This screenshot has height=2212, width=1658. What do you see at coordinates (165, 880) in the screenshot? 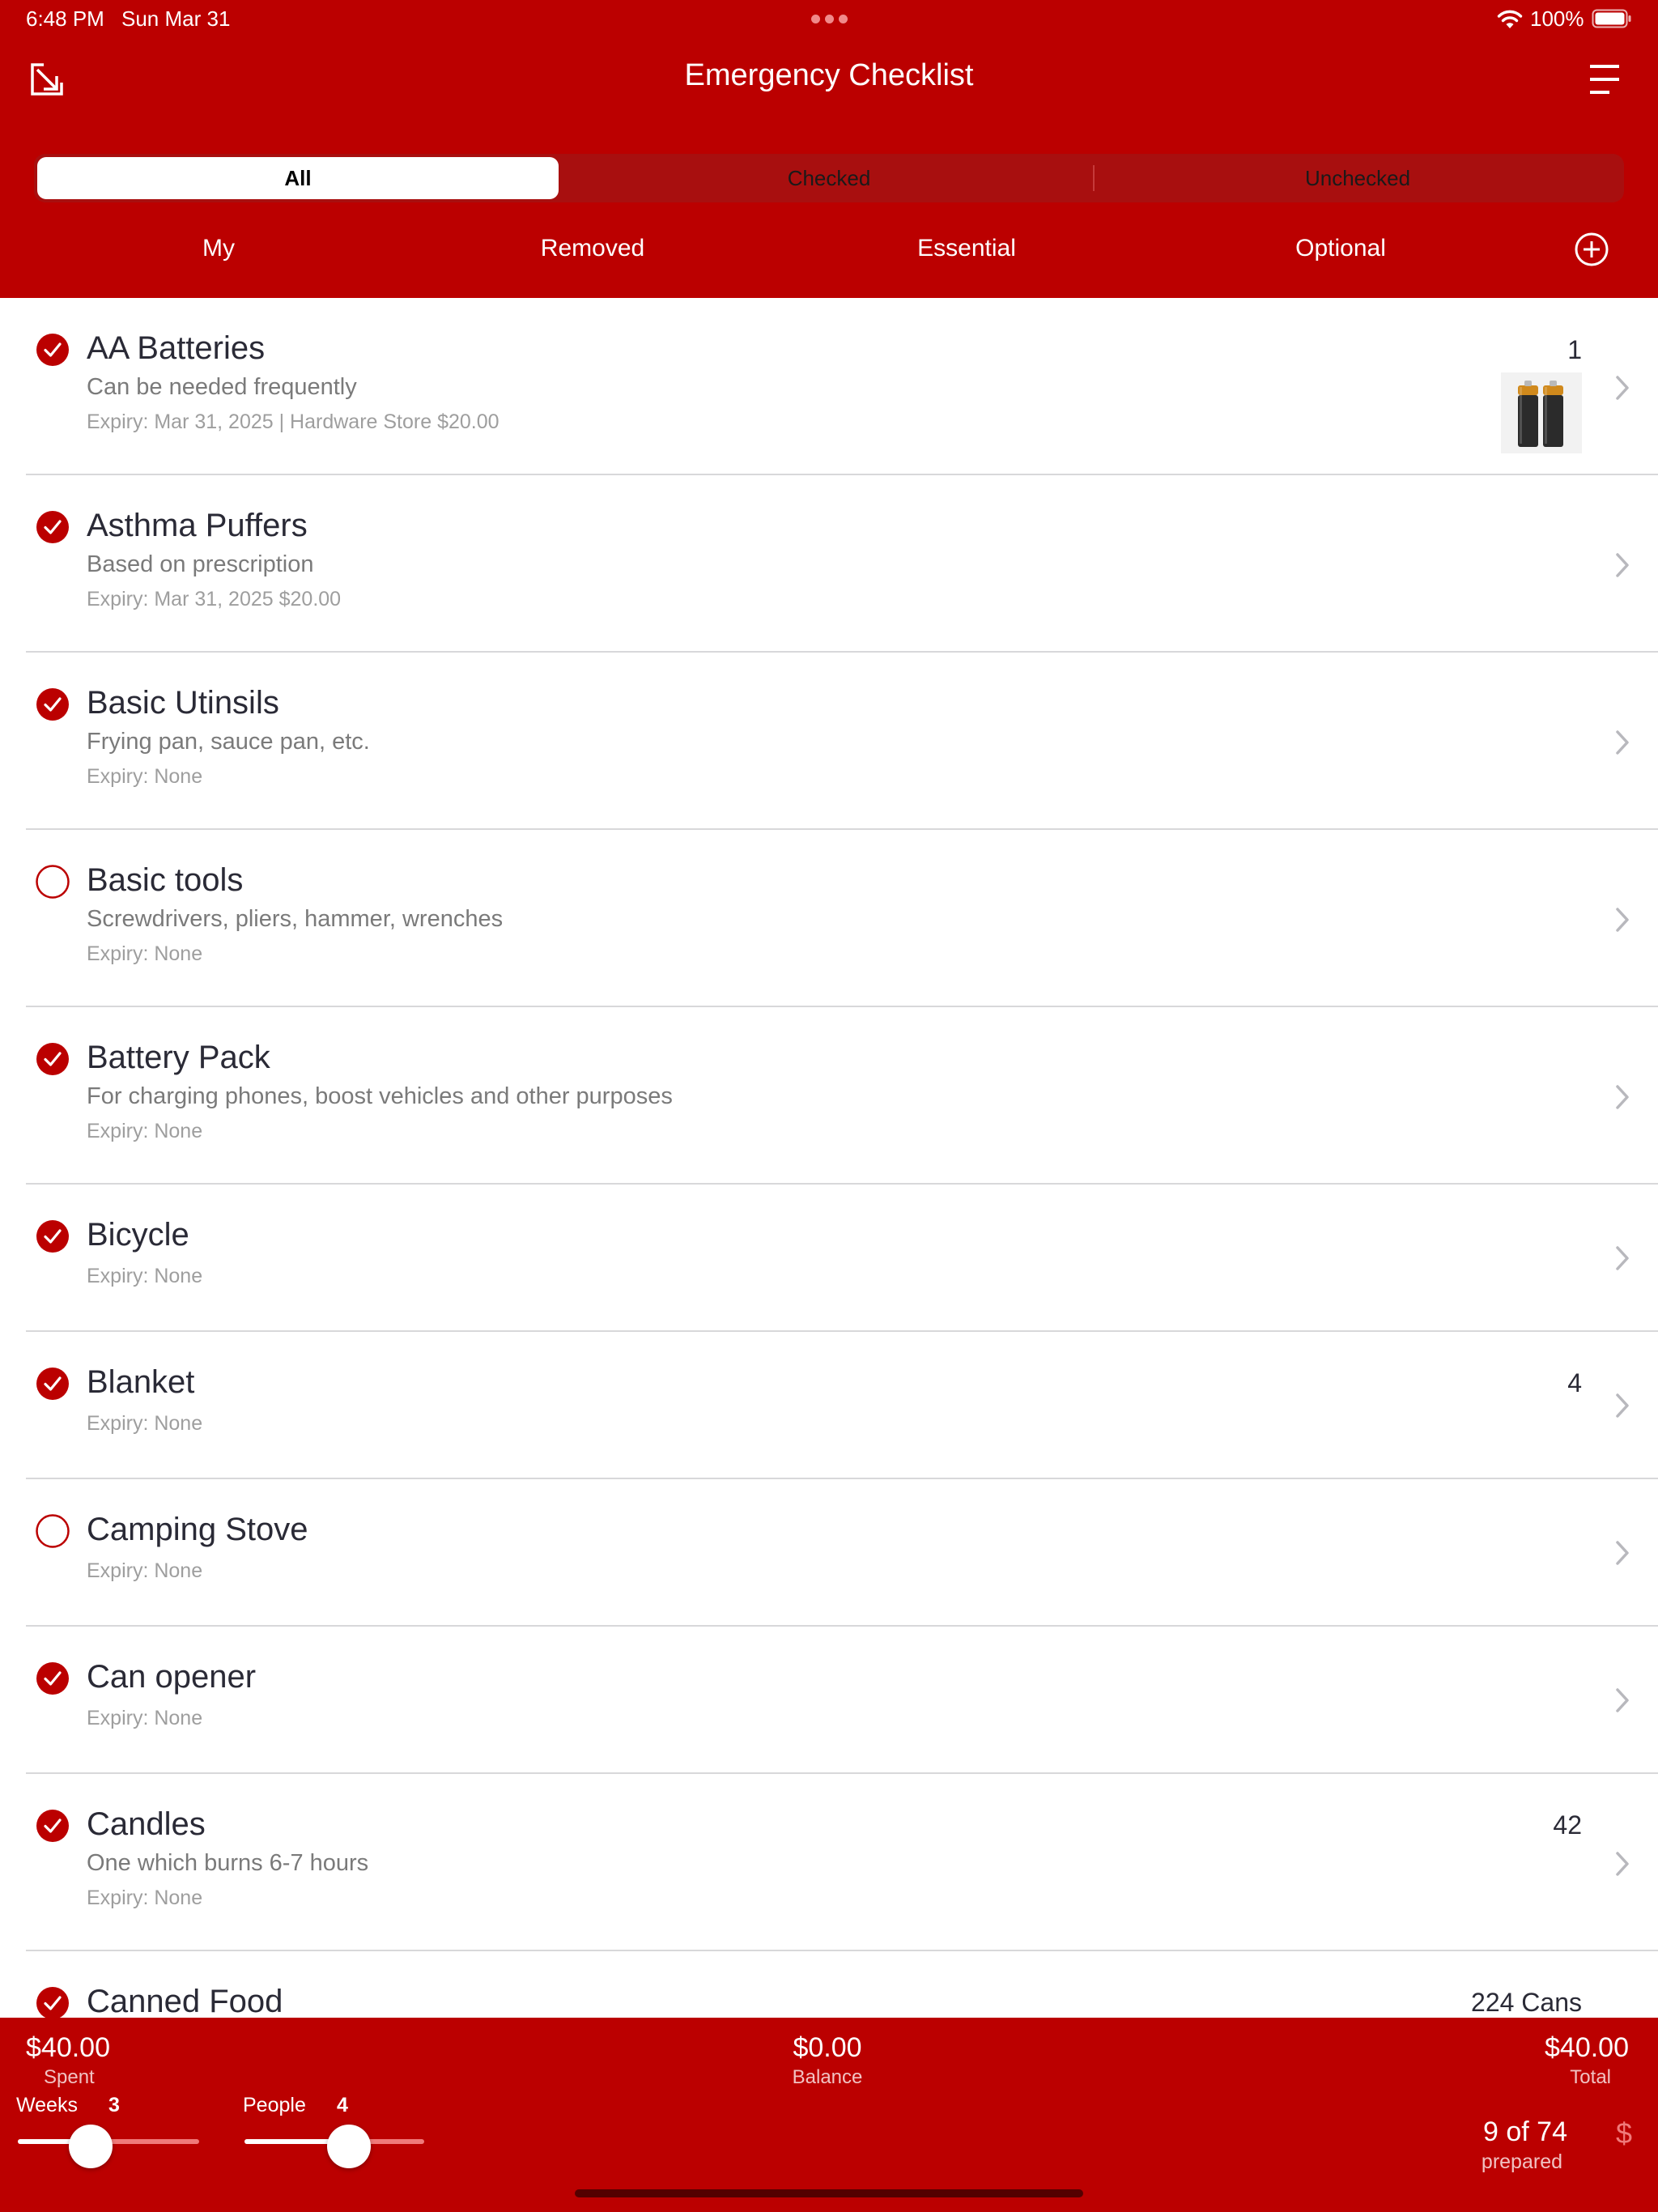
I see `item-title: Basic tools` at bounding box center [165, 880].